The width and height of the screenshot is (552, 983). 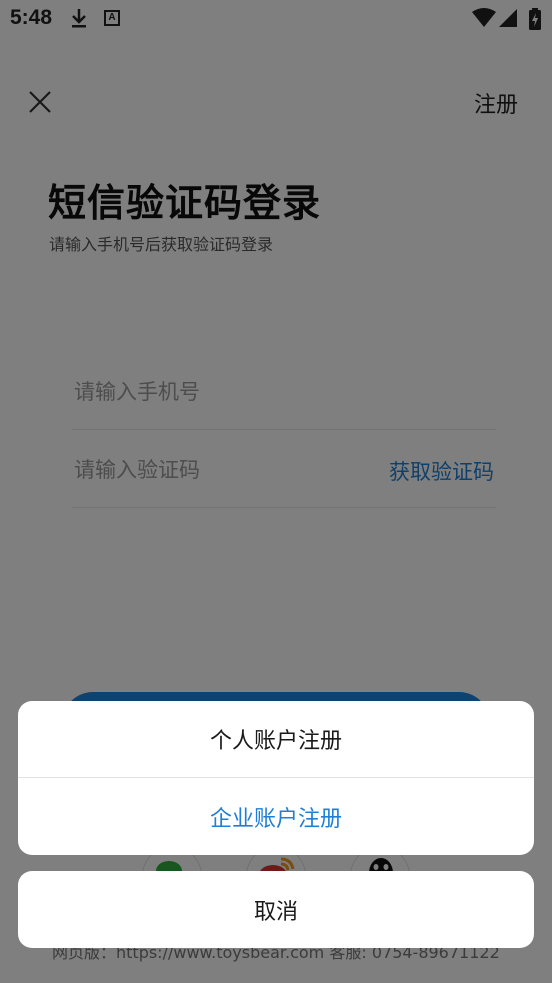 What do you see at coordinates (276, 816) in the screenshot?
I see `enterprise-account-register-option: 企业账户注册` at bounding box center [276, 816].